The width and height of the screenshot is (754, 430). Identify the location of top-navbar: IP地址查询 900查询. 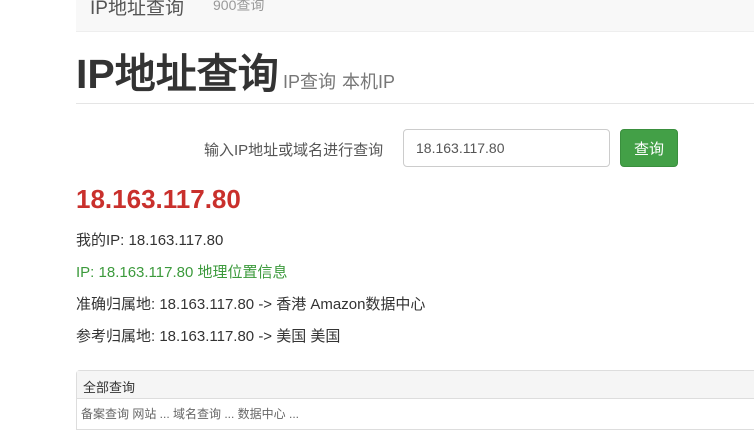
(415, 16).